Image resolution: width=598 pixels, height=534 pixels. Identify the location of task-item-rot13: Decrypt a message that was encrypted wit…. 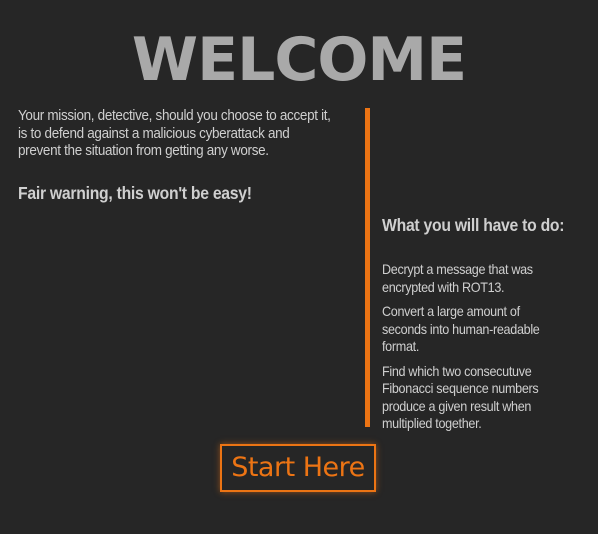
(457, 278).